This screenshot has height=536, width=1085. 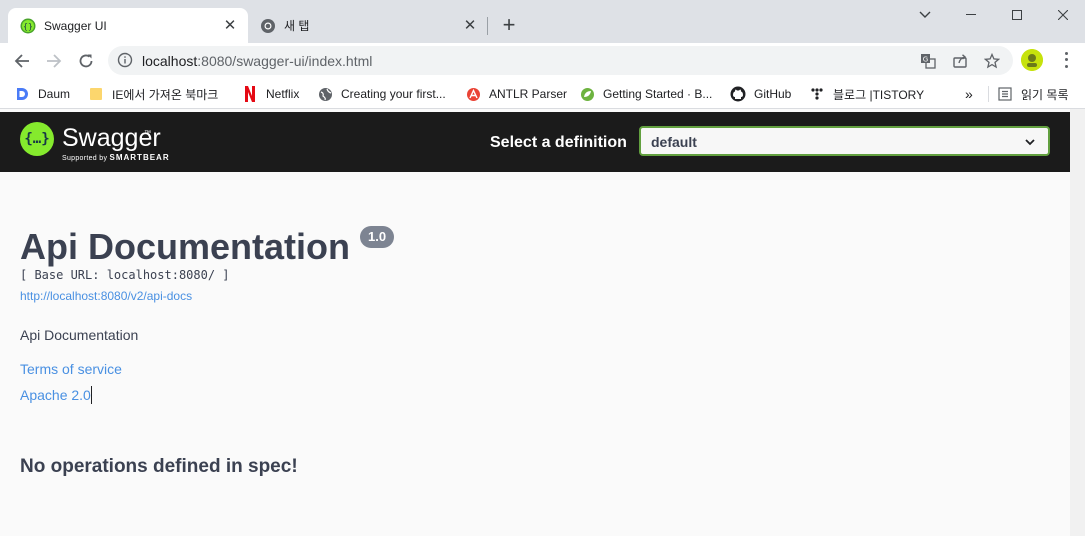 What do you see at coordinates (297, 26) in the screenshot?
I see `tab-title: 새 탭` at bounding box center [297, 26].